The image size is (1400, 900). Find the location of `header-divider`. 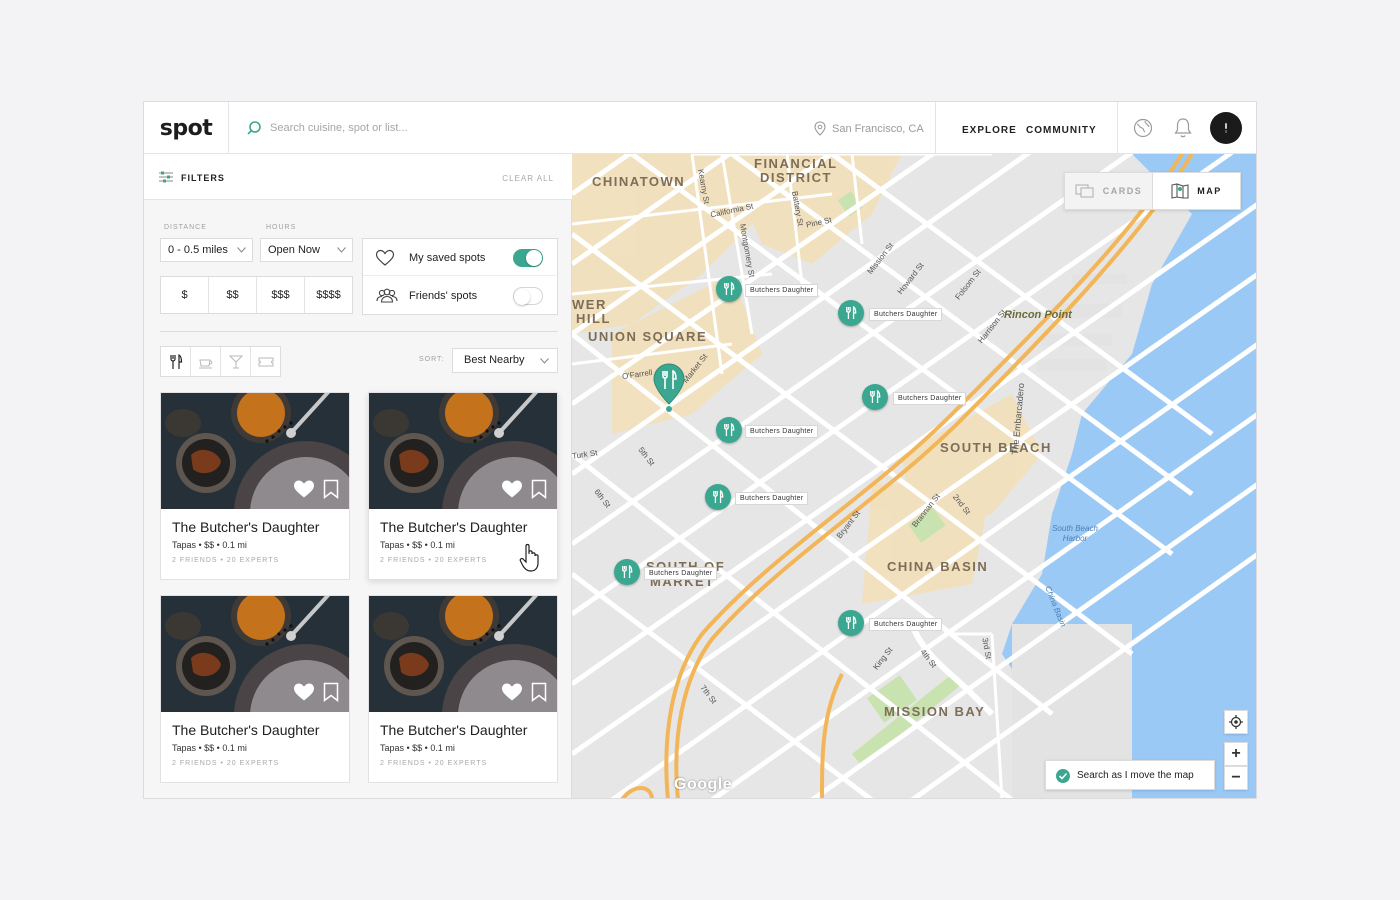

header-divider is located at coordinates (1117, 128).